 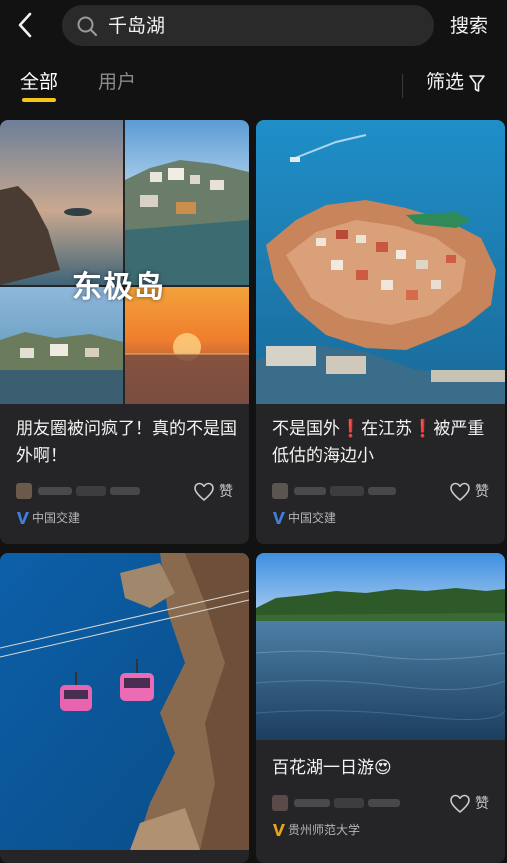 I want to click on top-bar: 千岛湖 搜索, so click(x=253, y=26).